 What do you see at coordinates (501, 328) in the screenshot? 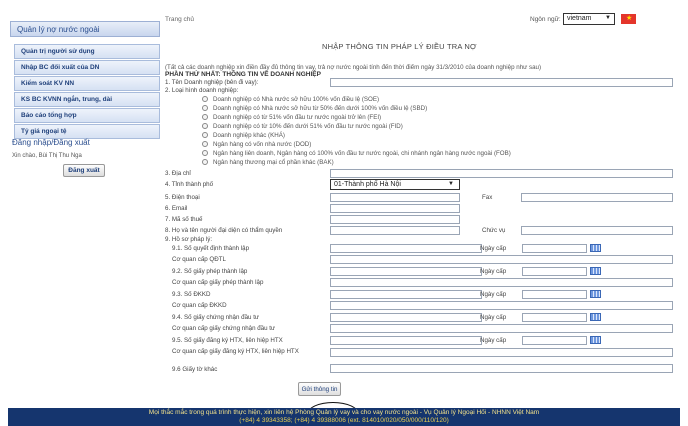
I see `investment-cert-issuer-input` at bounding box center [501, 328].